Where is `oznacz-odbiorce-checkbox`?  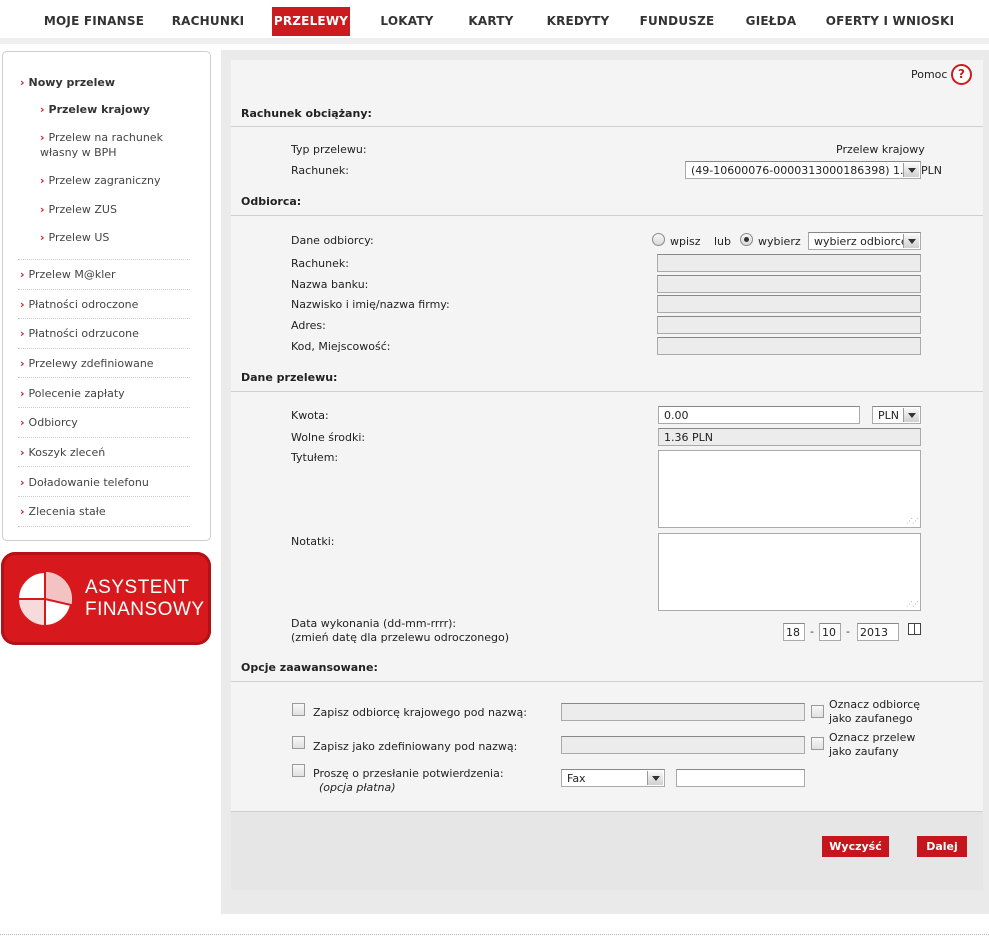
oznacz-odbiorce-checkbox is located at coordinates (817, 711).